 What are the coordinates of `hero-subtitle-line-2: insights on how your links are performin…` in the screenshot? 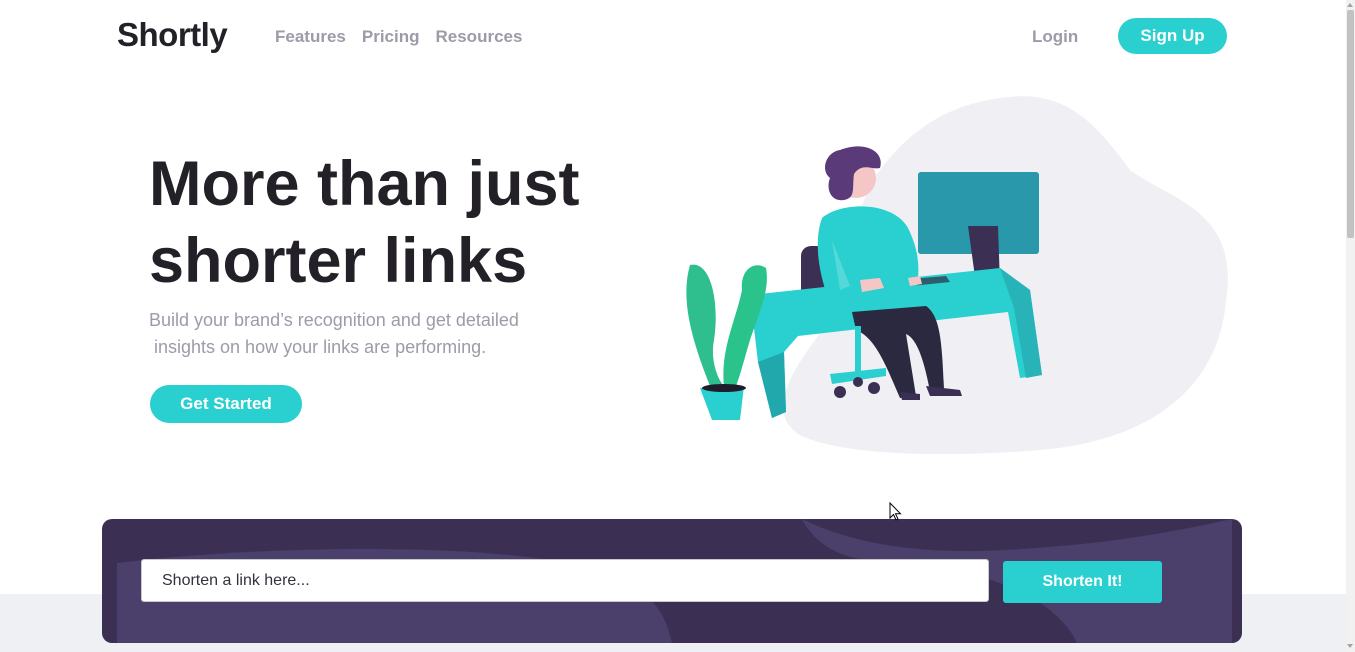 It's located at (320, 347).